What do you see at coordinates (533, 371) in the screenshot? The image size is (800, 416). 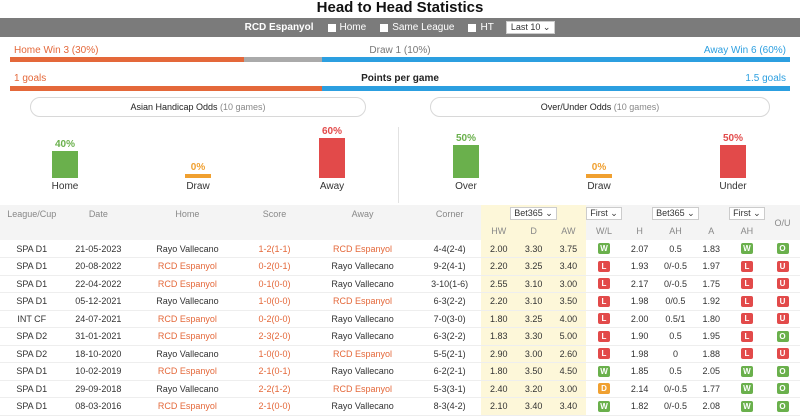 I see `d-odds-cell: 3.50` at bounding box center [533, 371].